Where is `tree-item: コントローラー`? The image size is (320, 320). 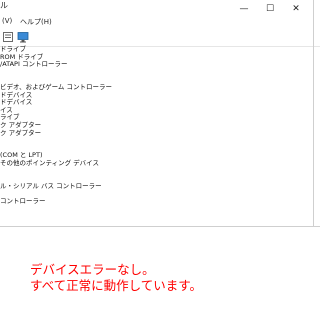
tree-item: コントローラー is located at coordinates (160, 201).